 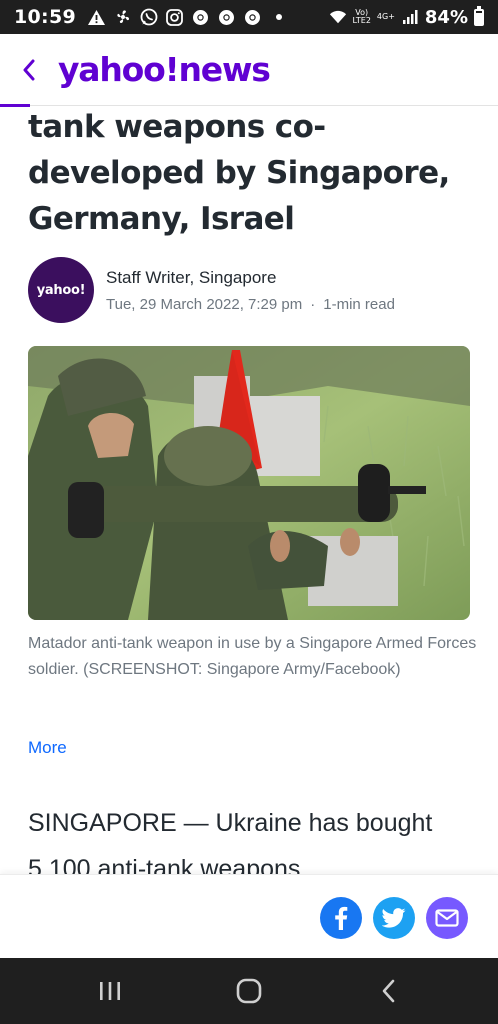 I want to click on network-type: 4G+, so click(x=385, y=16).